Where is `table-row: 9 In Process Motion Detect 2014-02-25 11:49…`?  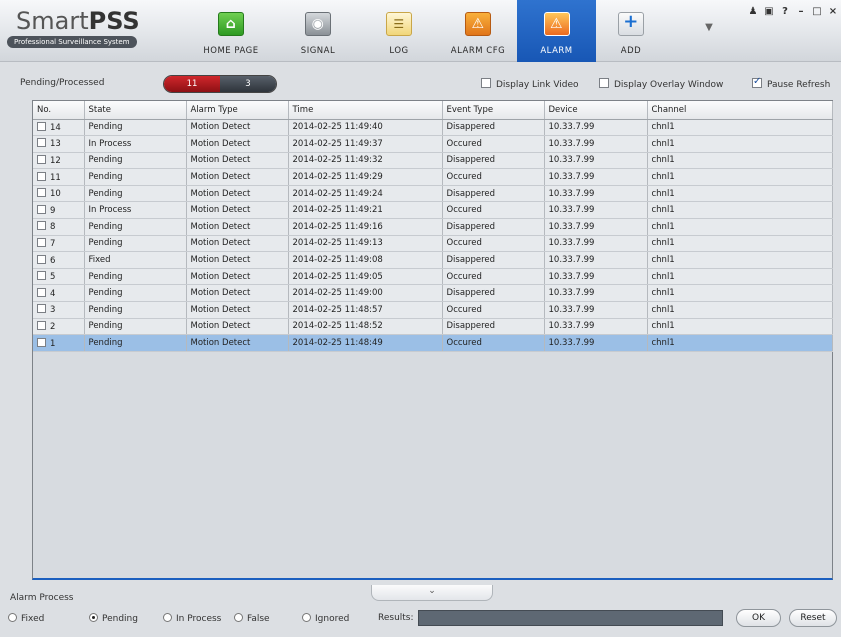 table-row: 9 In Process Motion Detect 2014-02-25 11:49… is located at coordinates (433, 210).